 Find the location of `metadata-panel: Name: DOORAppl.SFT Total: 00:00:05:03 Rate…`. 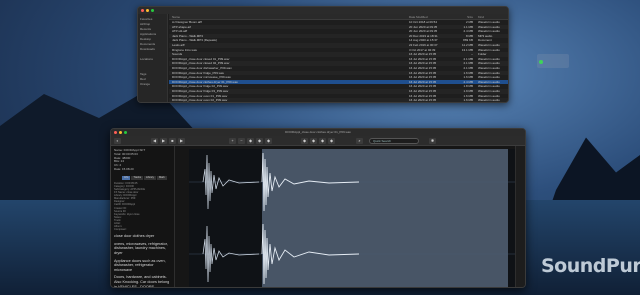

metadata-panel: Name: DOORAppl.SFT Total: 00:00:05:03 Rate… is located at coordinates (143, 216).